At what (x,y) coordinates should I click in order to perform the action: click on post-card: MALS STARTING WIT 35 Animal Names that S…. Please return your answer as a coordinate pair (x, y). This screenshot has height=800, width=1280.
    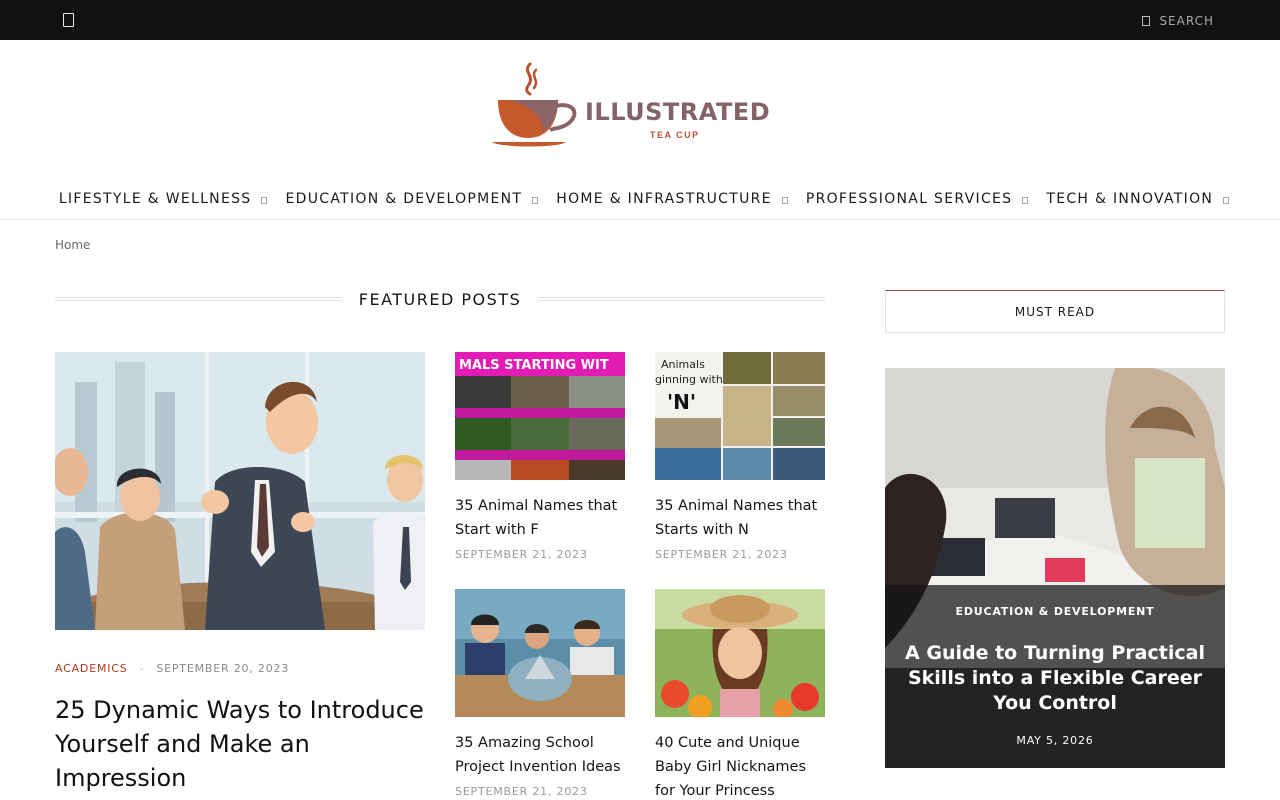
    Looking at the image, I should click on (540, 456).